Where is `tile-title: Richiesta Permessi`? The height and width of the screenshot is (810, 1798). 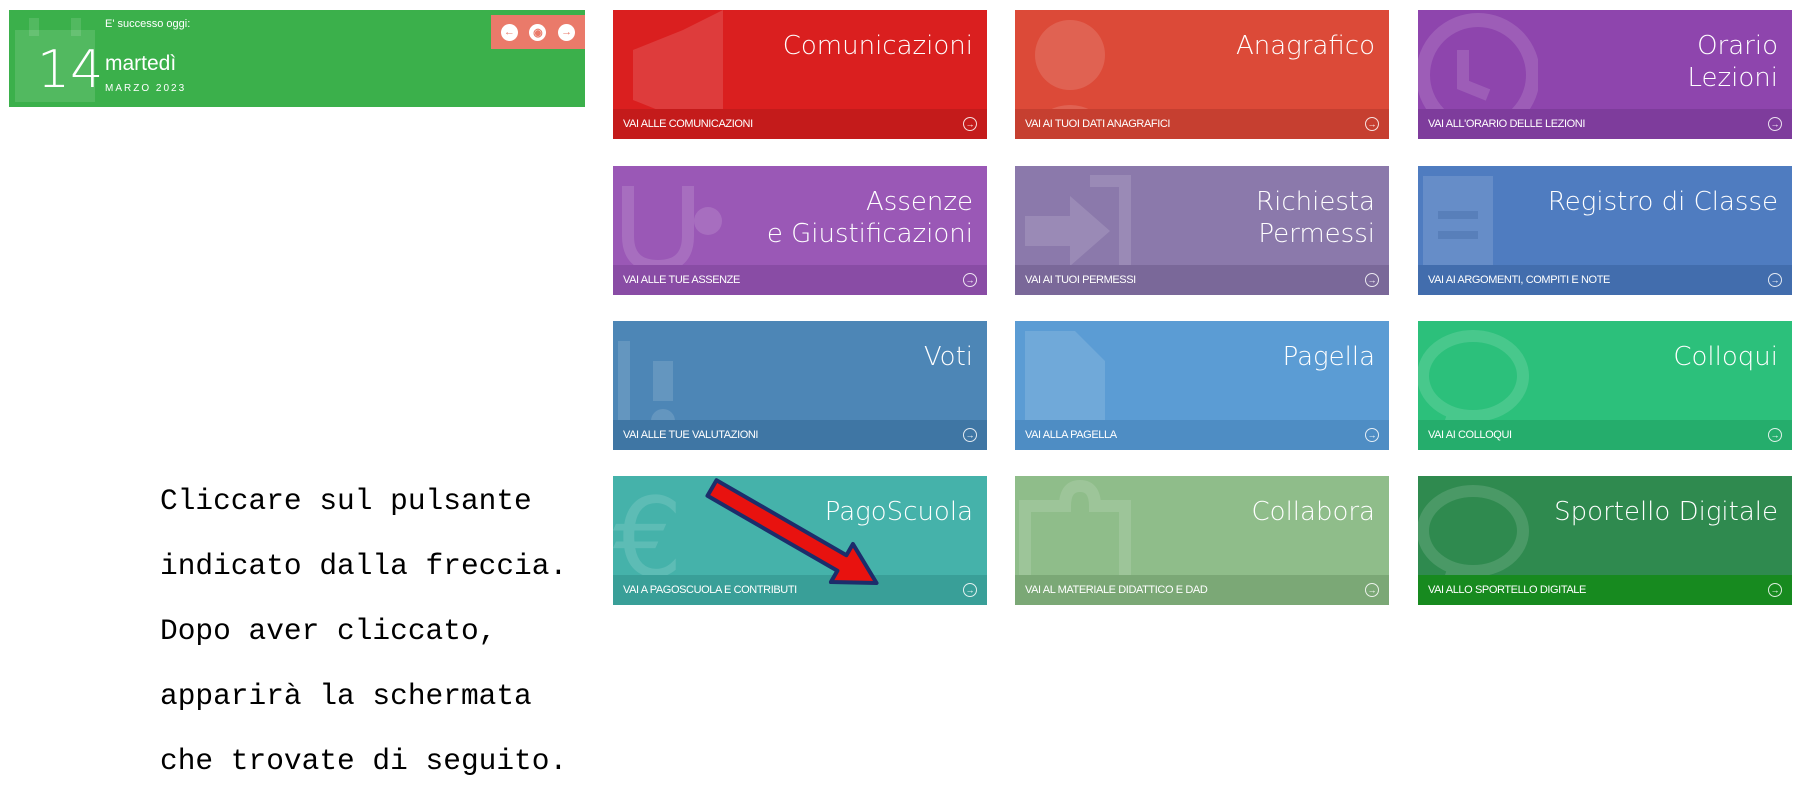
tile-title: Richiesta Permessi is located at coordinates (1315, 218).